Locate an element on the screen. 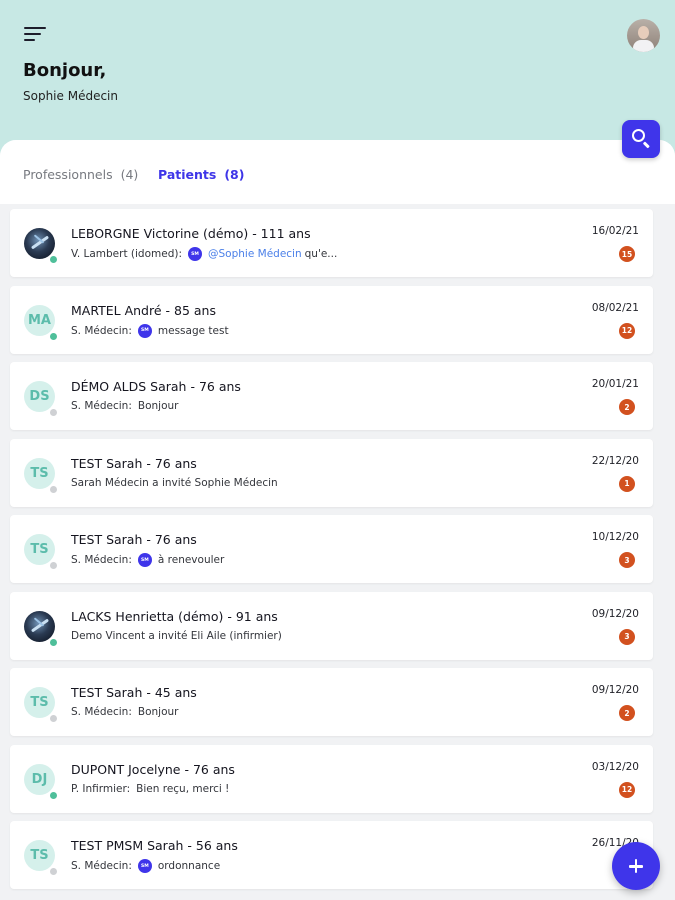 The height and width of the screenshot is (900, 675). add-conversation-button is located at coordinates (636, 866).